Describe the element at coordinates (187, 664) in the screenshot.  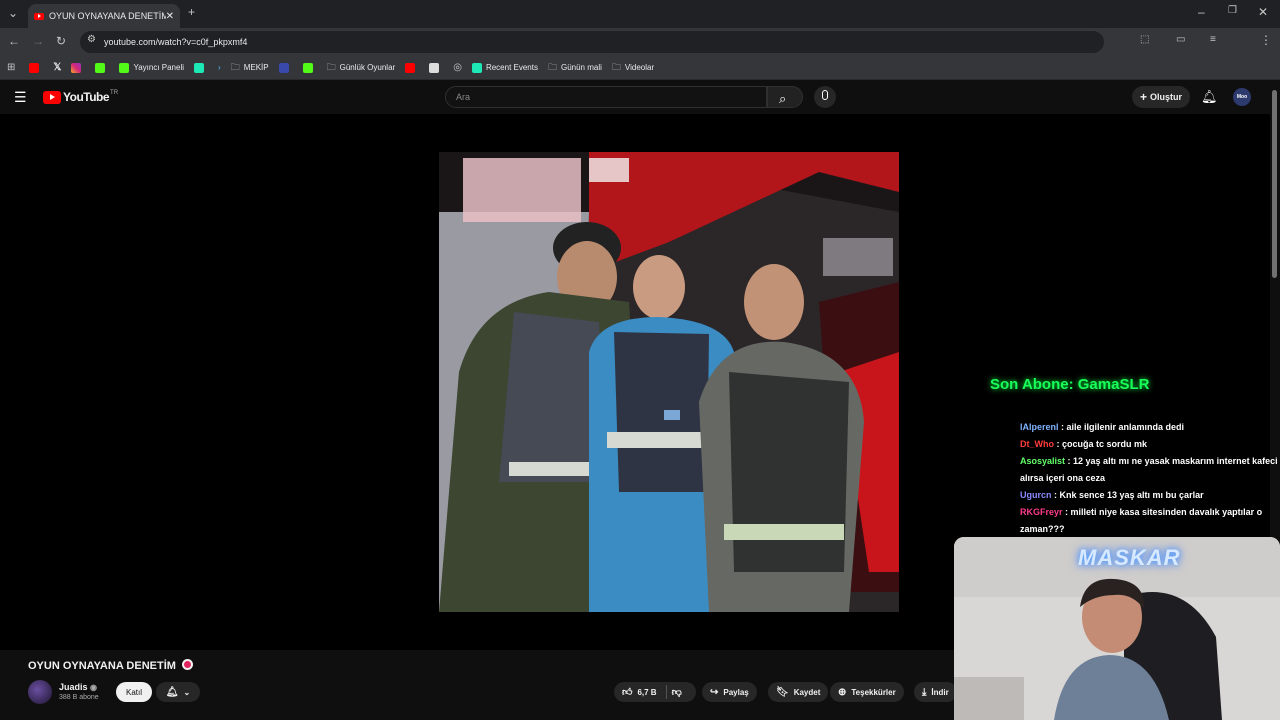
I see `emoji-icon` at that location.